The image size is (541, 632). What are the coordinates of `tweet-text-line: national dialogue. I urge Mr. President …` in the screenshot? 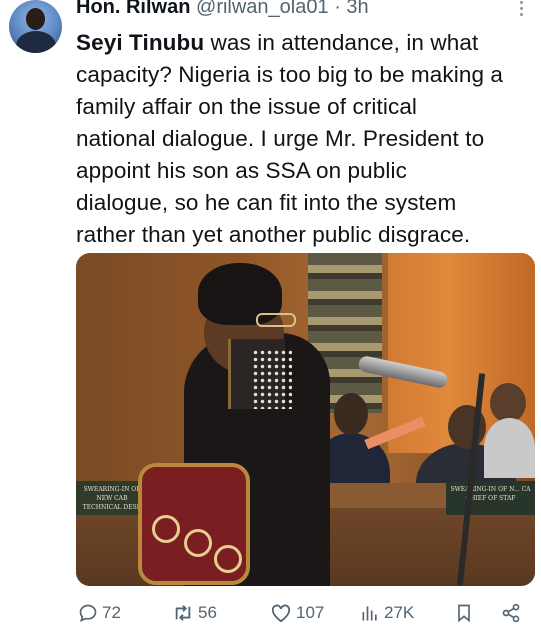 It's located at (280, 138).